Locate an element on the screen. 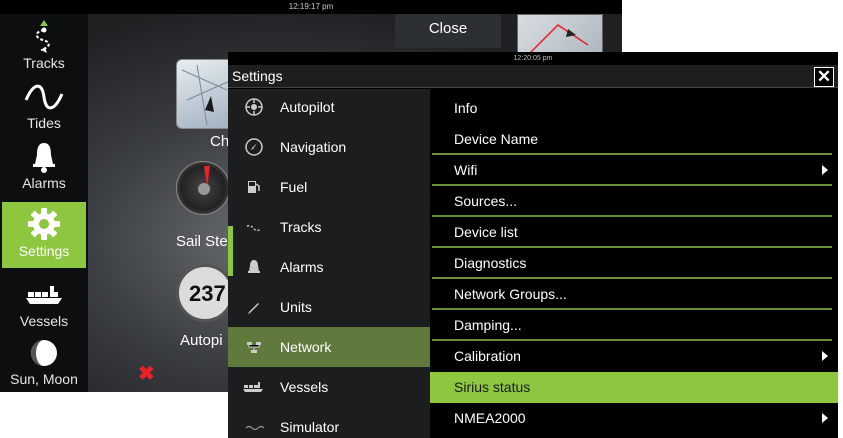  menu-item-label: Tracks is located at coordinates (301, 227).